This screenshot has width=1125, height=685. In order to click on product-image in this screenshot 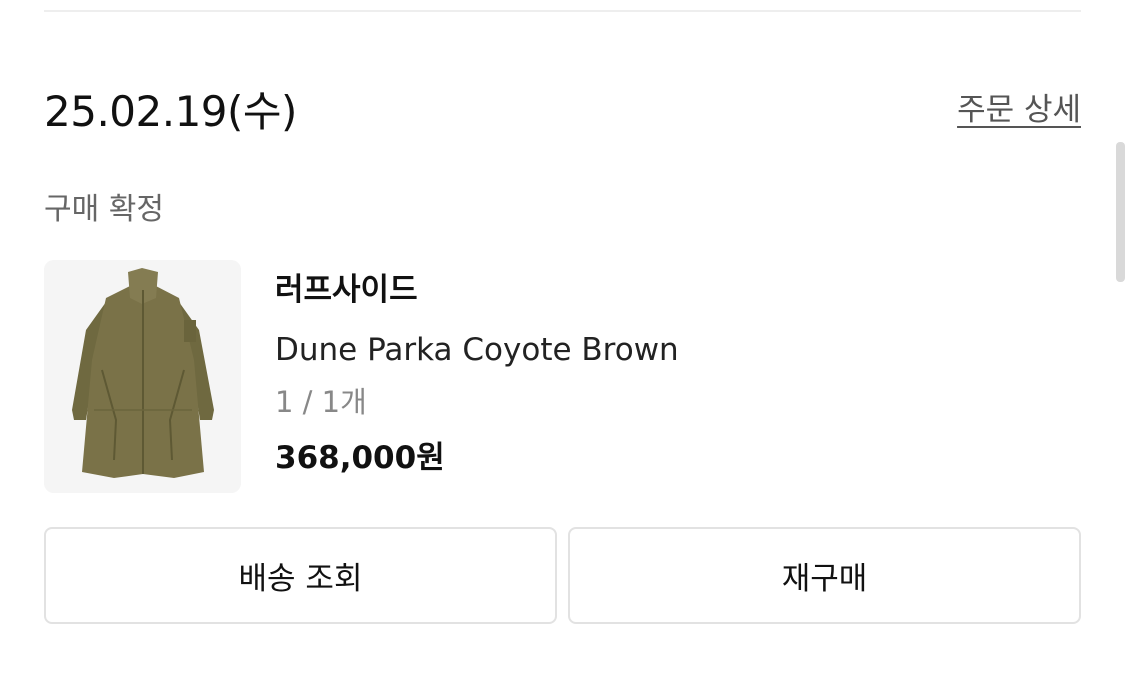, I will do `click(142, 376)`.